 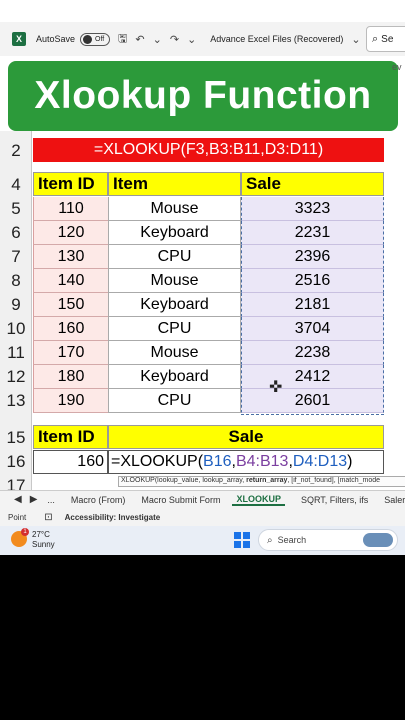 What do you see at coordinates (277, 39) in the screenshot?
I see `document-title: Advance Excel Files (Recovered)` at bounding box center [277, 39].